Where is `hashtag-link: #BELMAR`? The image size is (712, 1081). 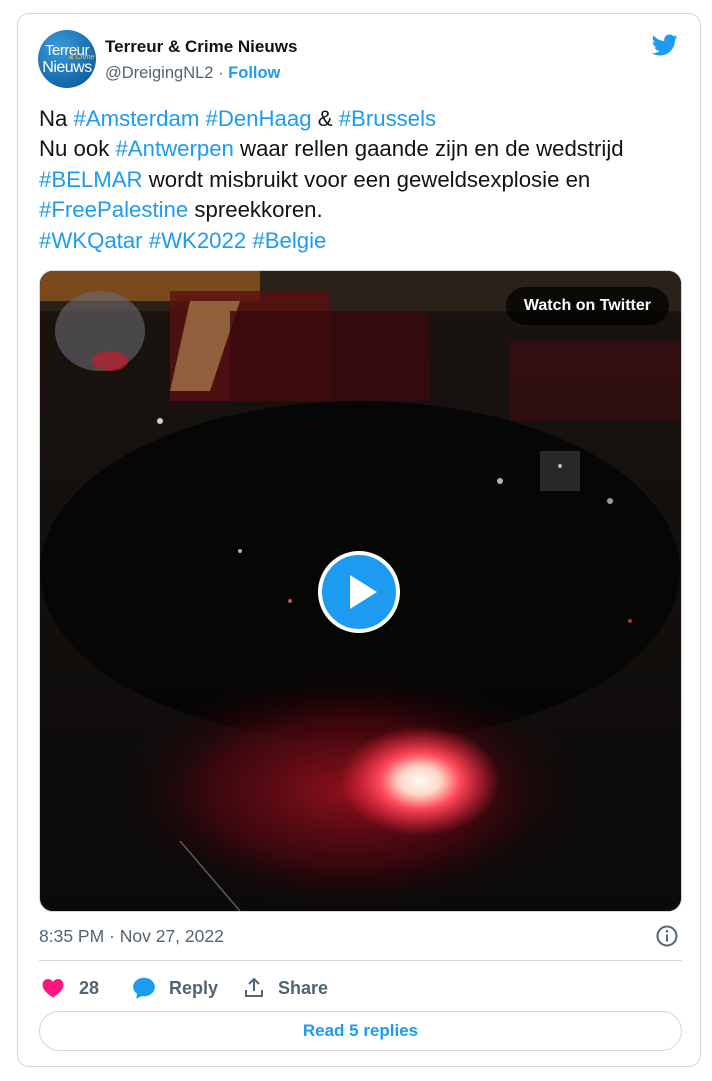
hashtag-link: #BELMAR is located at coordinates (91, 179).